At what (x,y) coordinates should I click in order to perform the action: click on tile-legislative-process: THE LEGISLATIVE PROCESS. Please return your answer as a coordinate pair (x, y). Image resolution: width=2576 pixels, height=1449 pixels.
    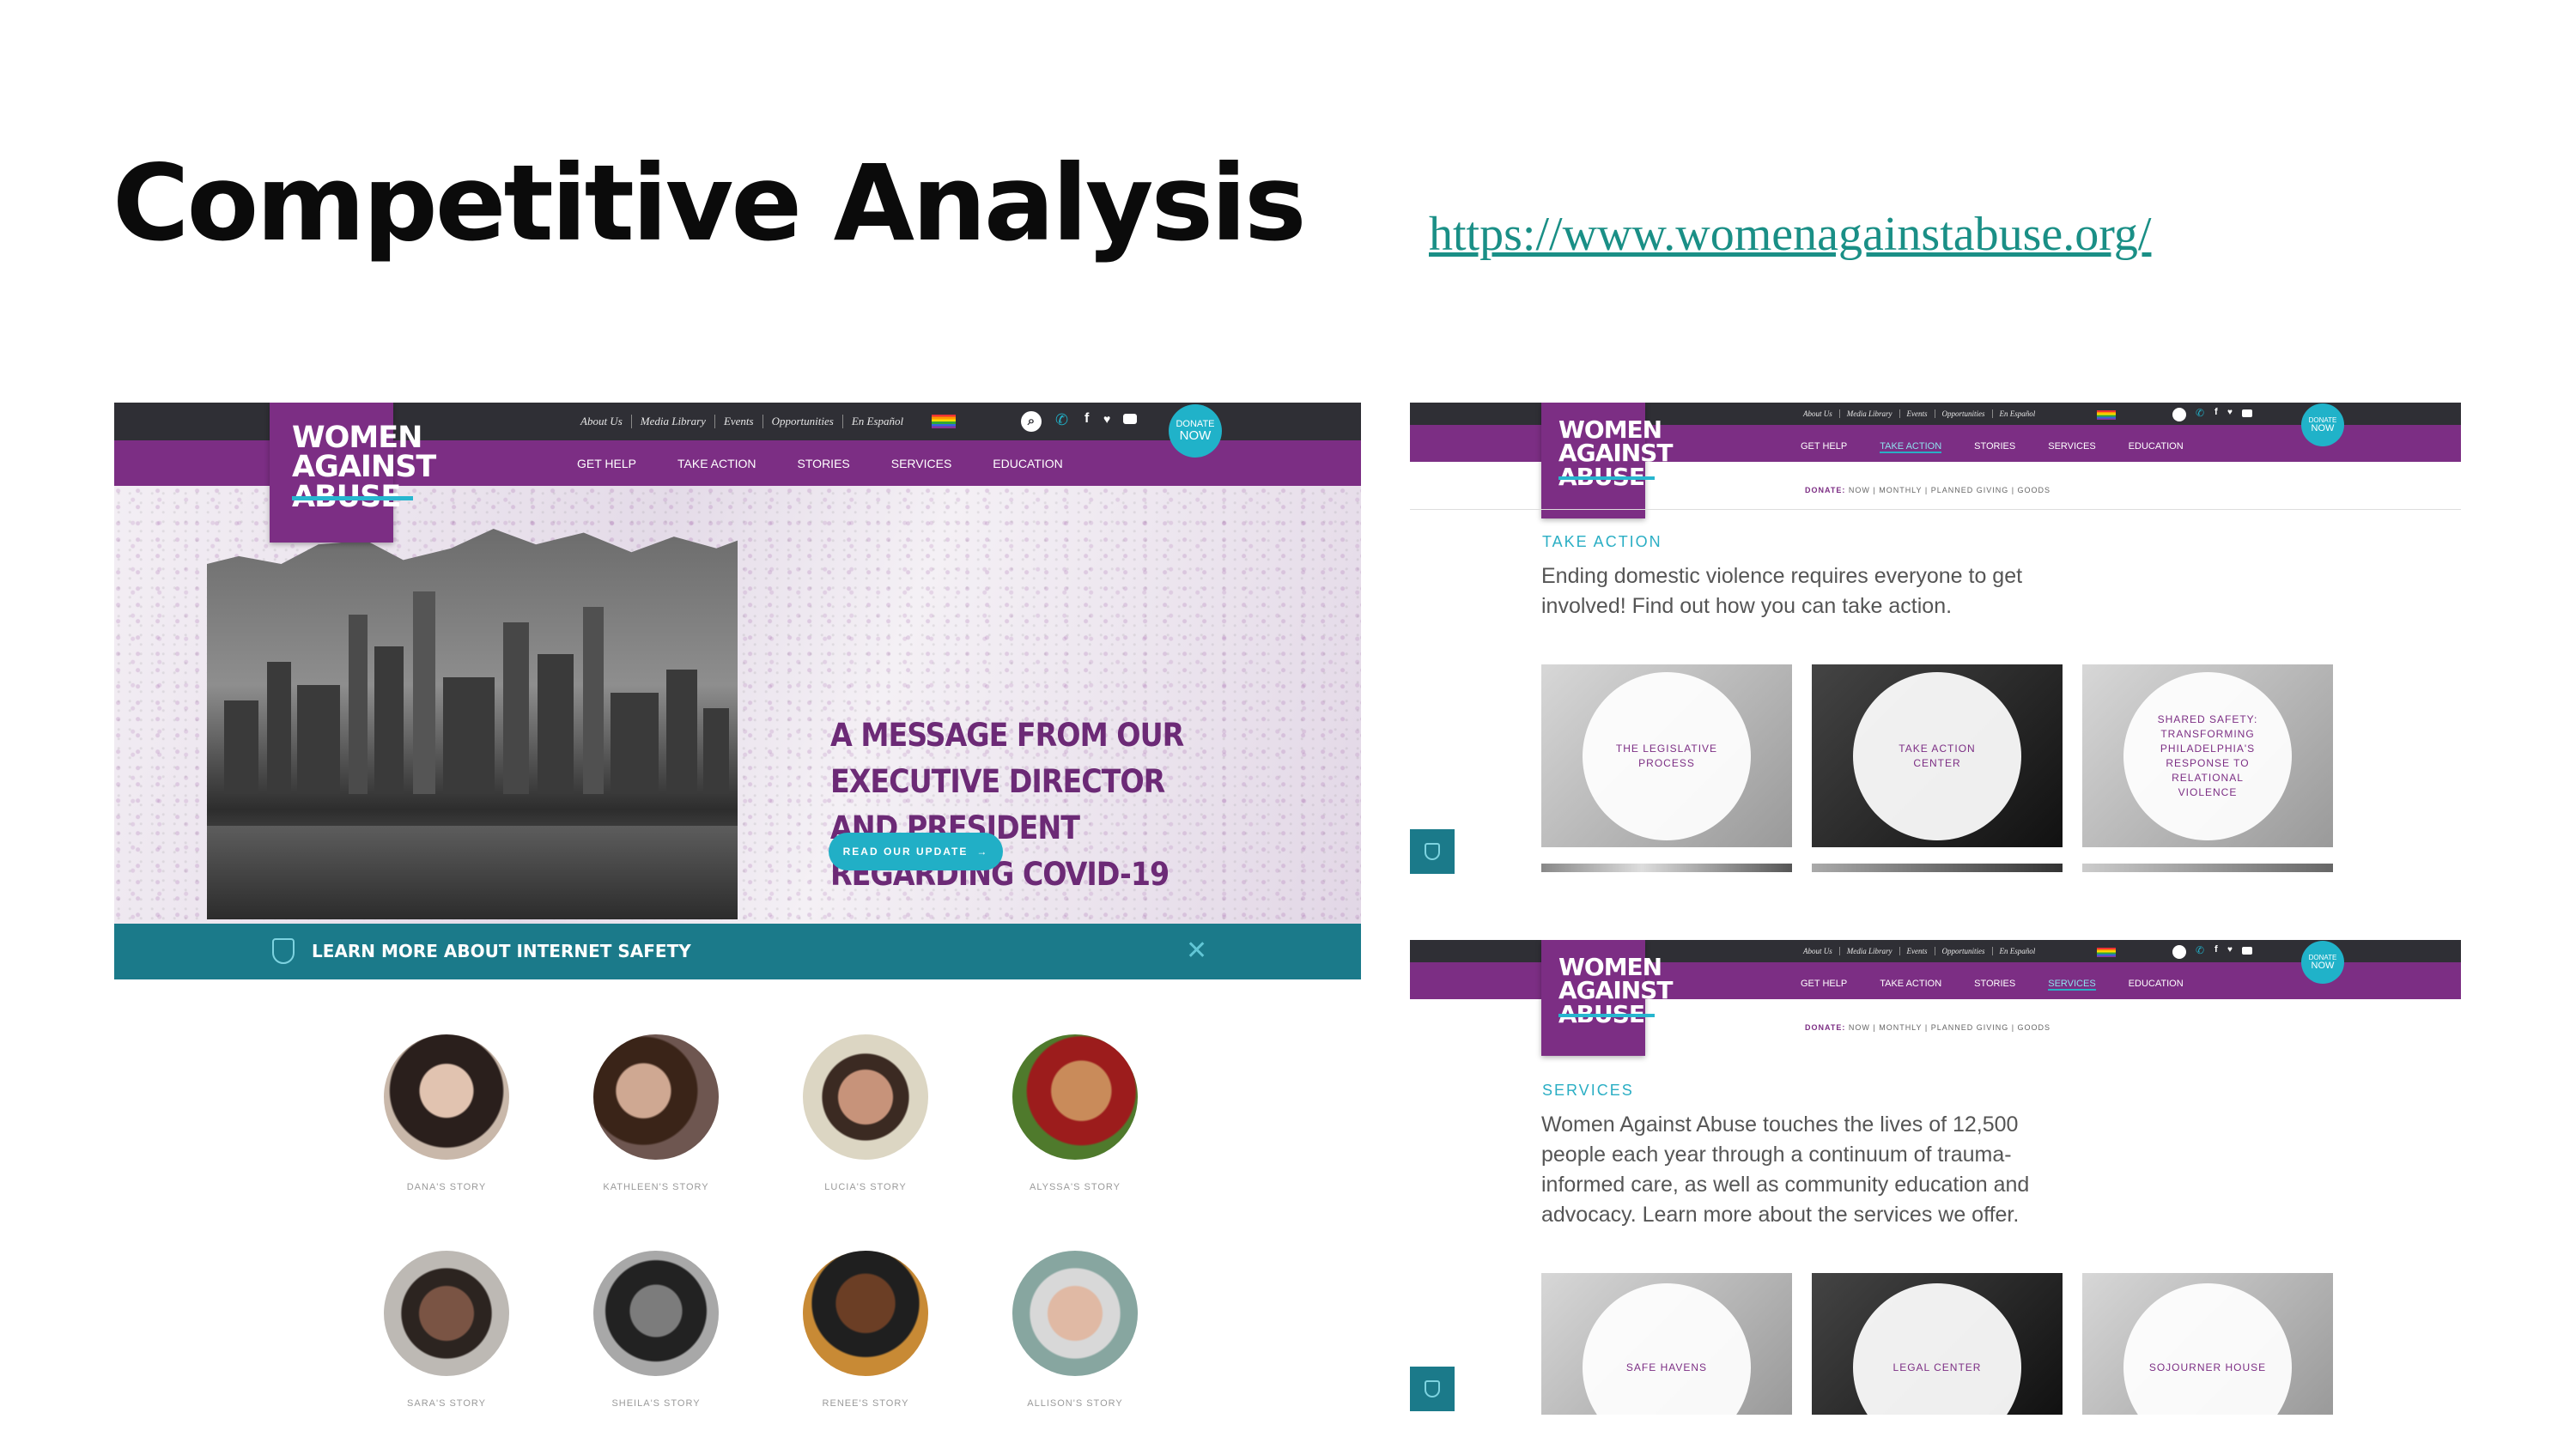
    Looking at the image, I should click on (1667, 755).